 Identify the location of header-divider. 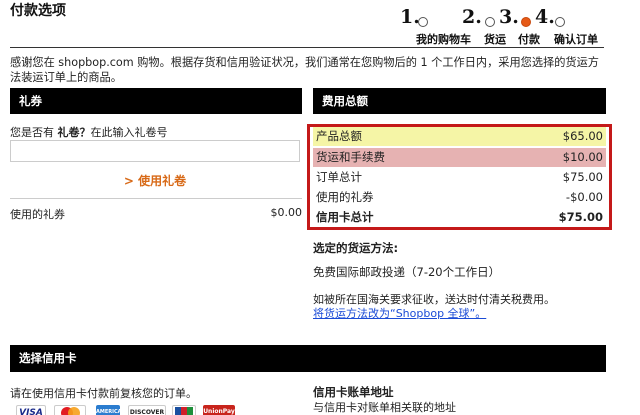
(307, 47).